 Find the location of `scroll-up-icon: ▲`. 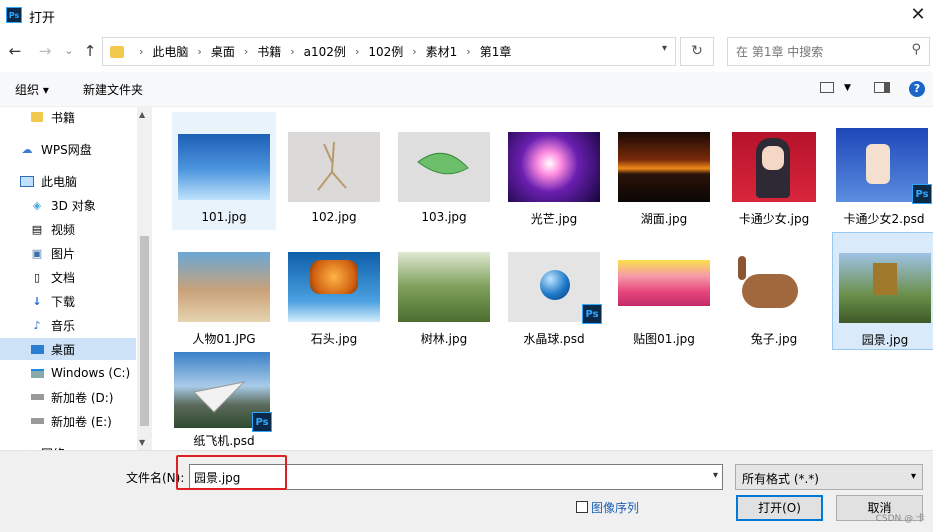

scroll-up-icon: ▲ is located at coordinates (142, 114).